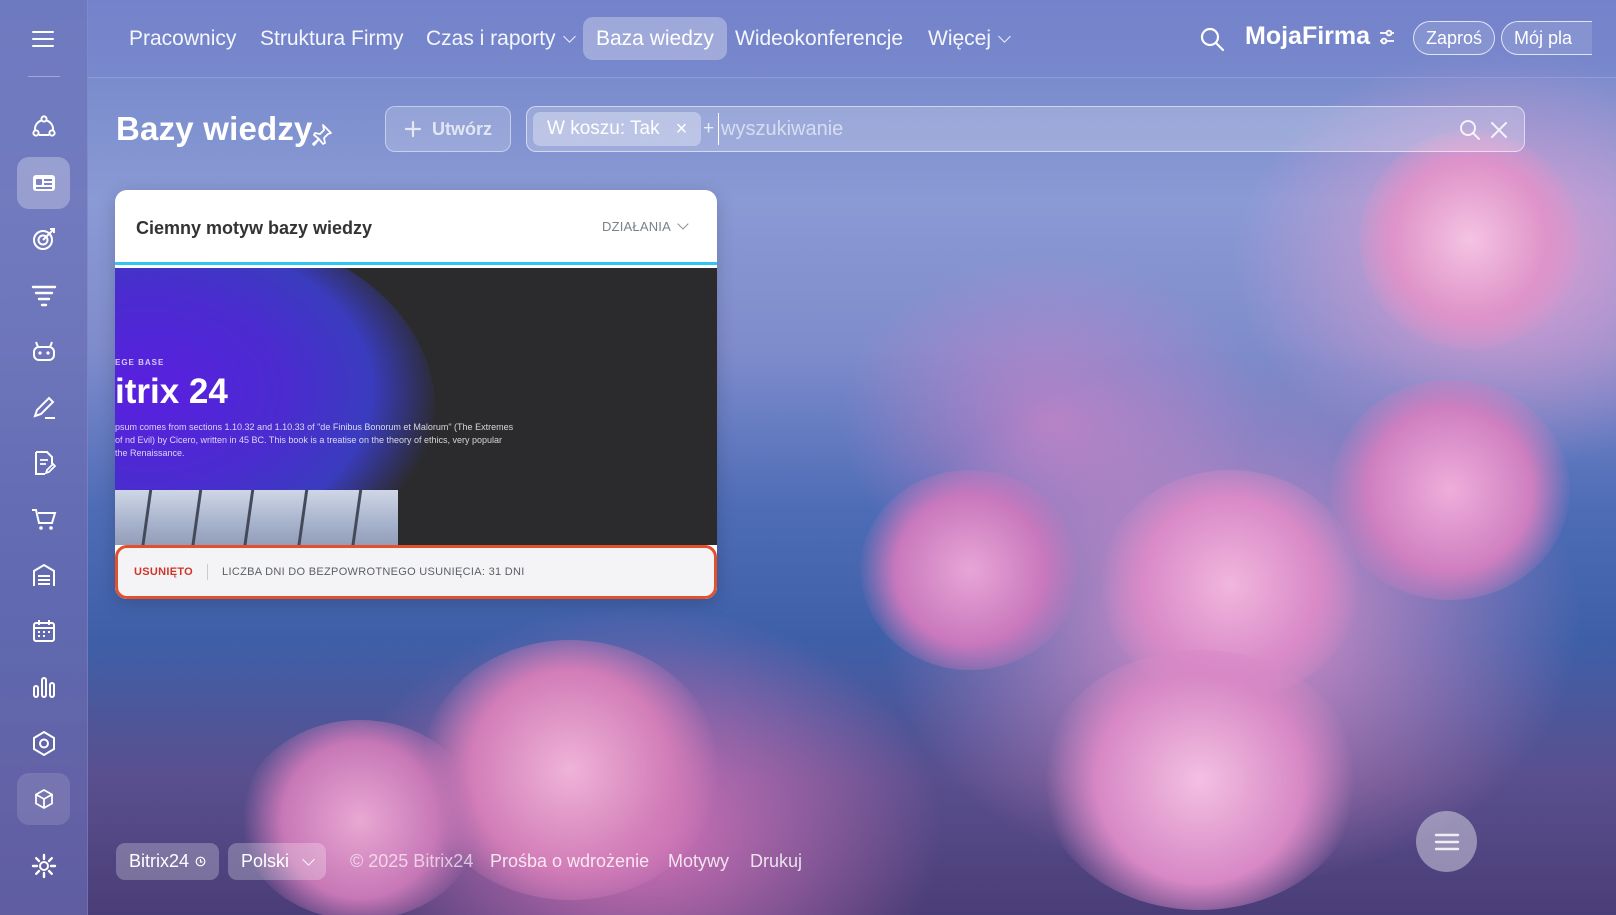 The width and height of the screenshot is (1616, 915). What do you see at coordinates (1547, 38) in the screenshot?
I see `my-plan-button: Mój pla` at bounding box center [1547, 38].